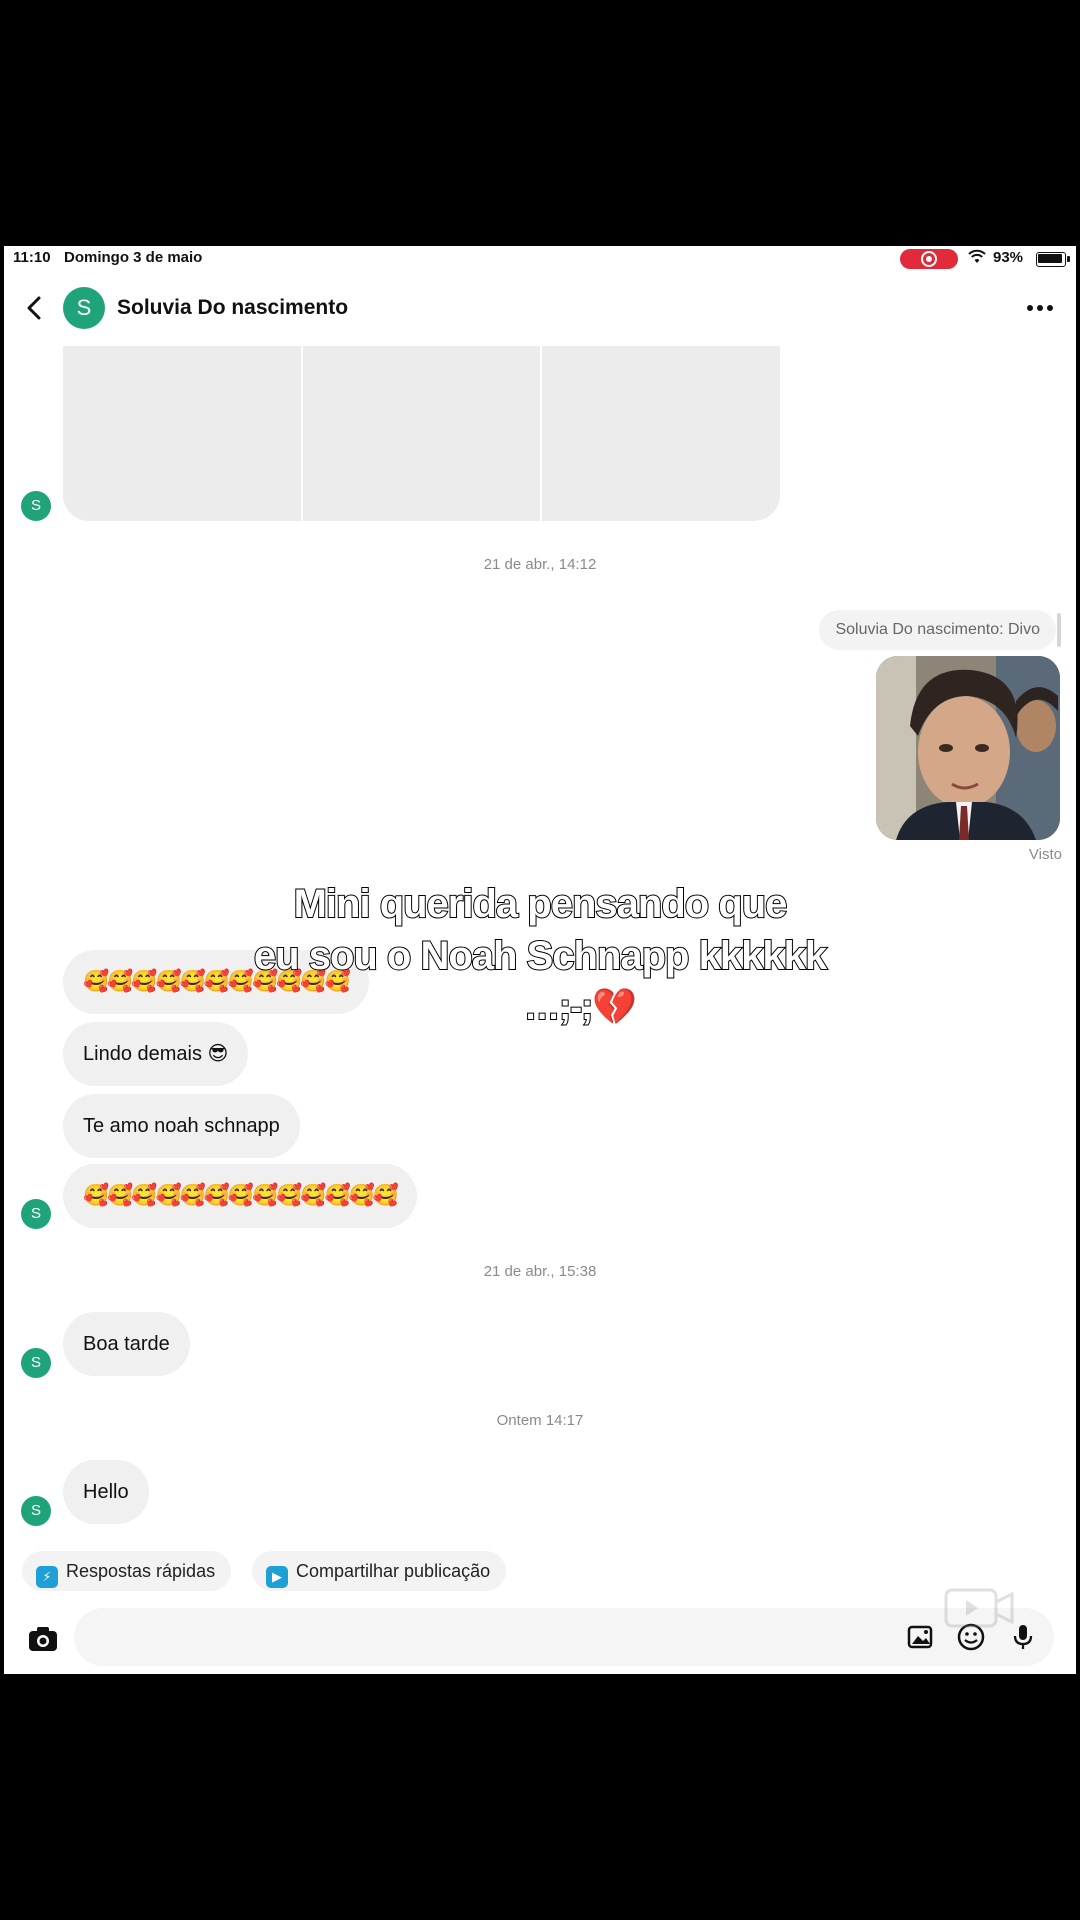  What do you see at coordinates (32, 257) in the screenshot?
I see `status-time: 11:10` at bounding box center [32, 257].